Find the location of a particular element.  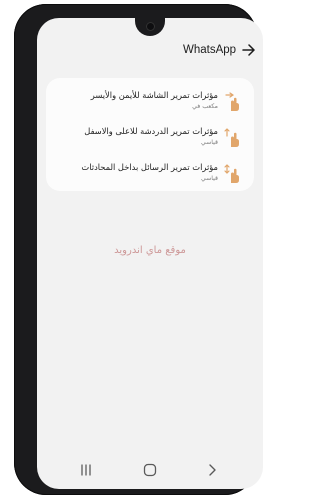

page-title: WhatsApp is located at coordinates (210, 50).